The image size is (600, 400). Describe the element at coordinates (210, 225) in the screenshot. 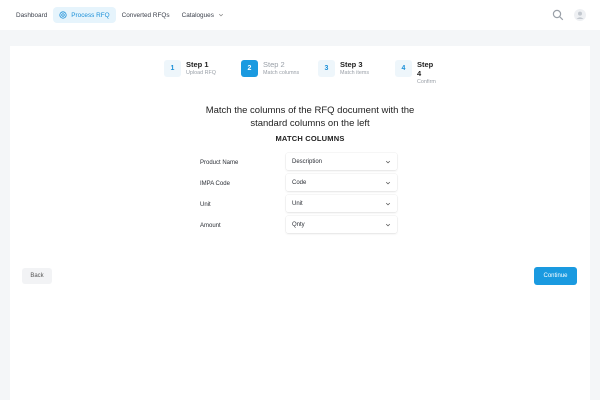

I see `mapping-label: Amount` at that location.